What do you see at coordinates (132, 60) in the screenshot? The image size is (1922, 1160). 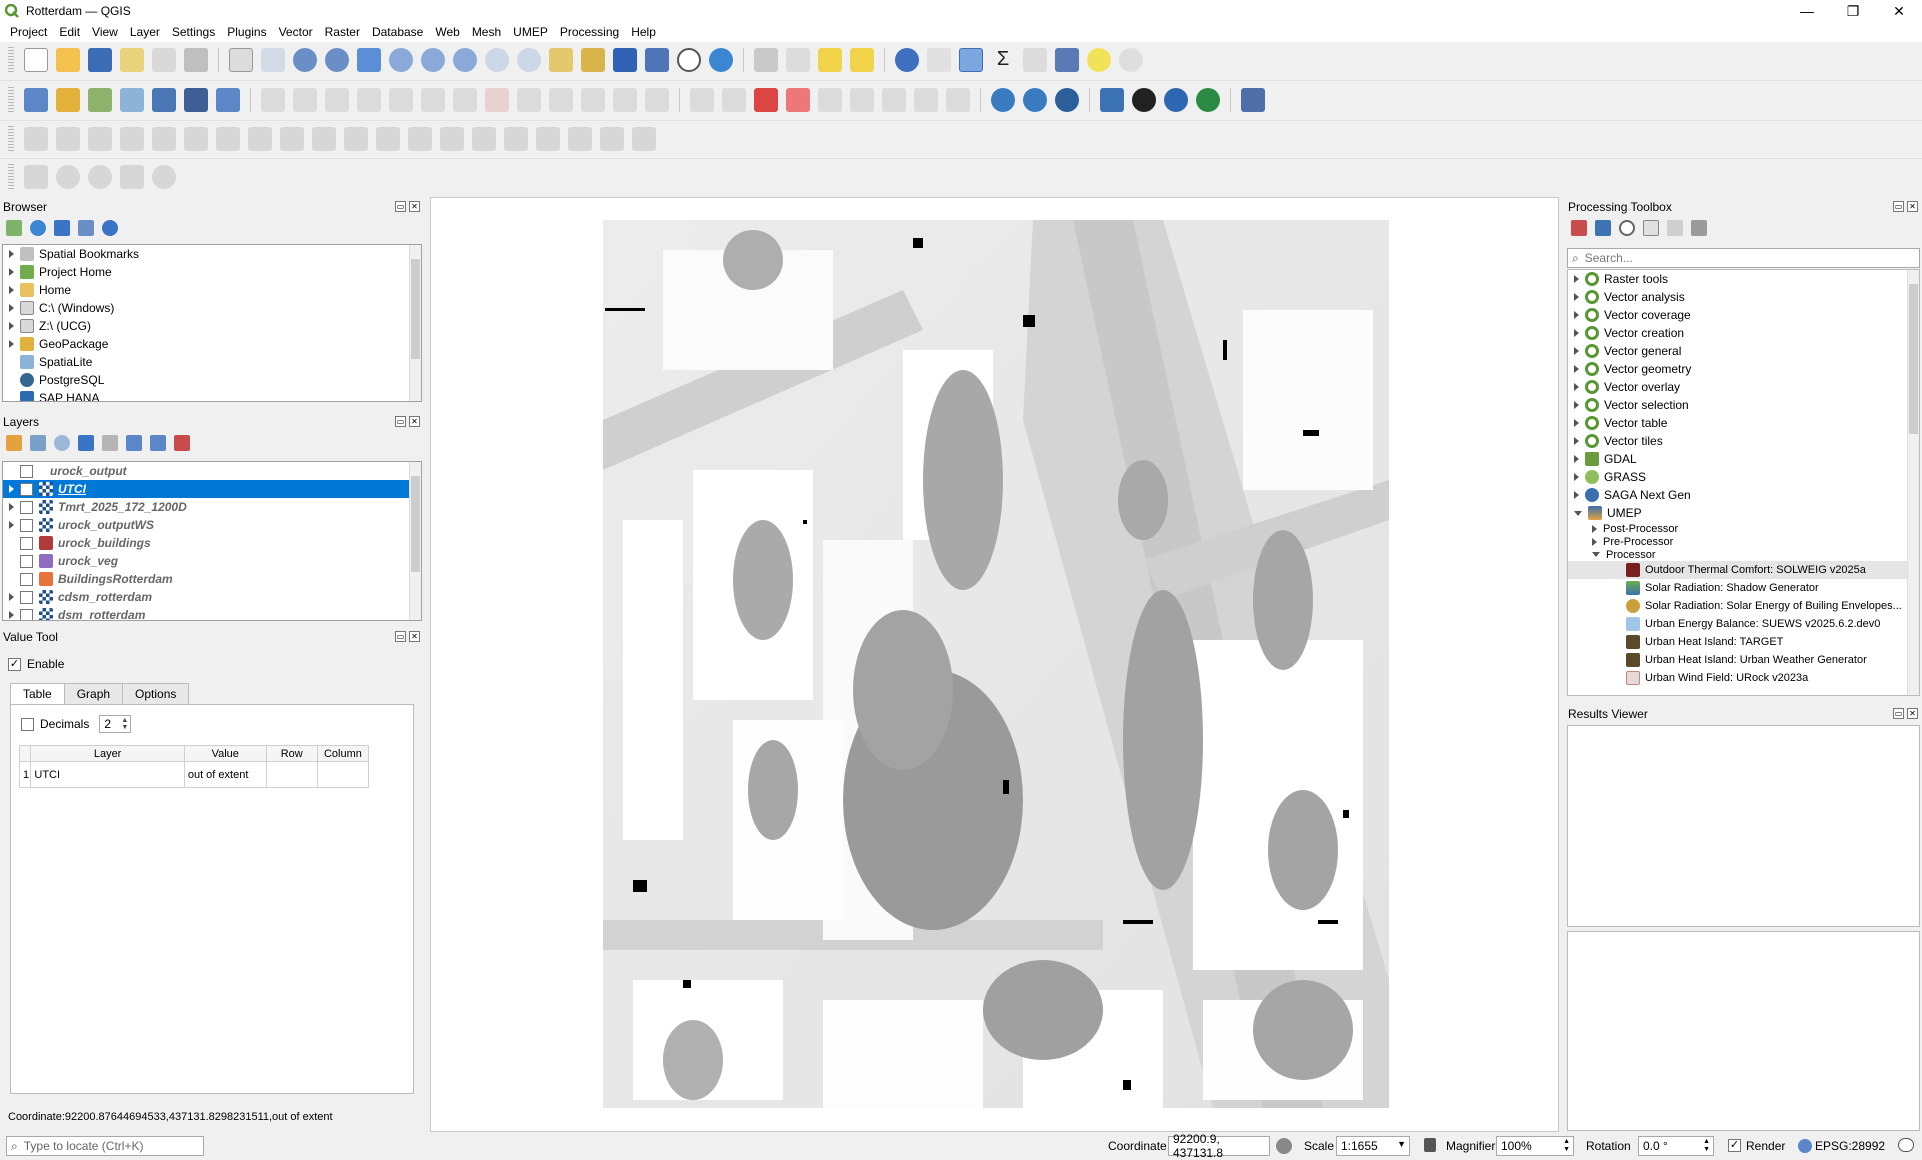 I see `new-print-layout-icon` at bounding box center [132, 60].